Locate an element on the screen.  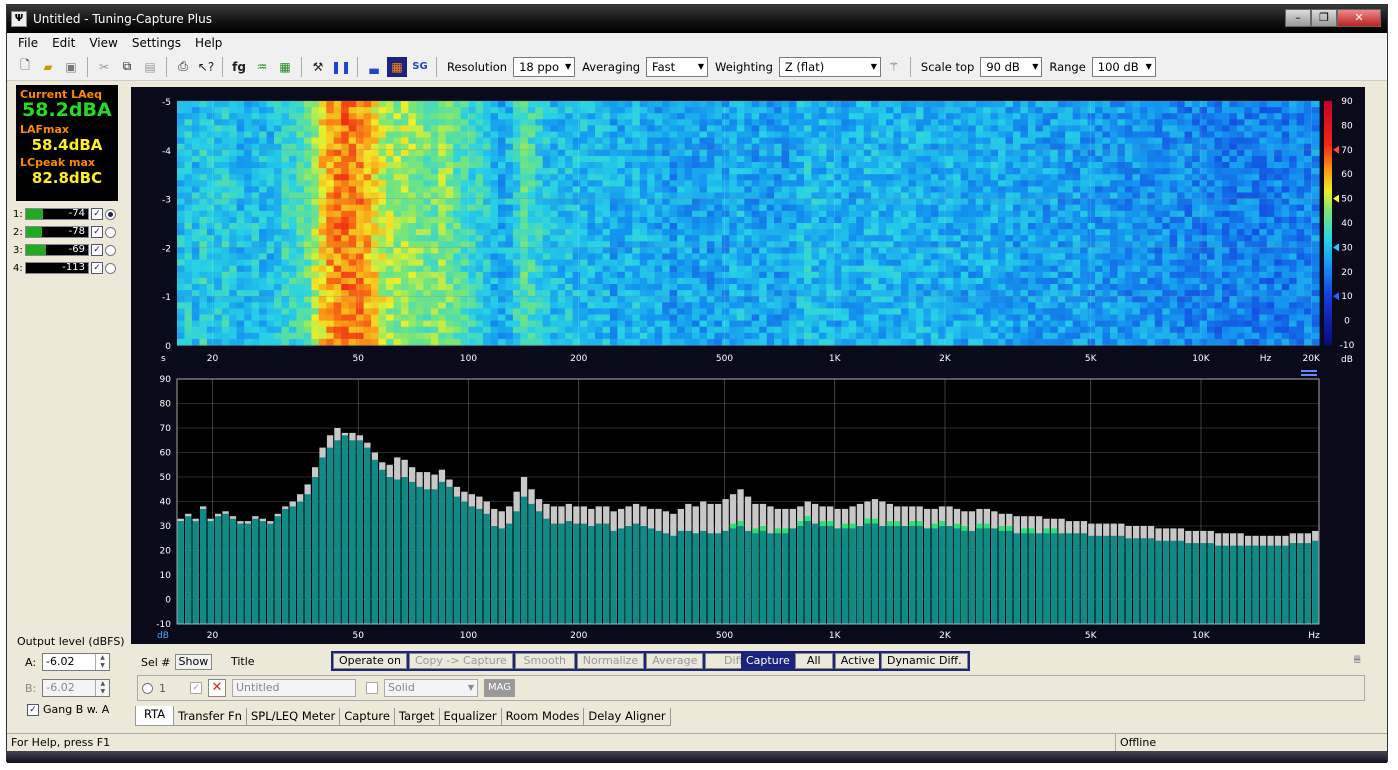
print-icon: ⎙ is located at coordinates (183, 67).